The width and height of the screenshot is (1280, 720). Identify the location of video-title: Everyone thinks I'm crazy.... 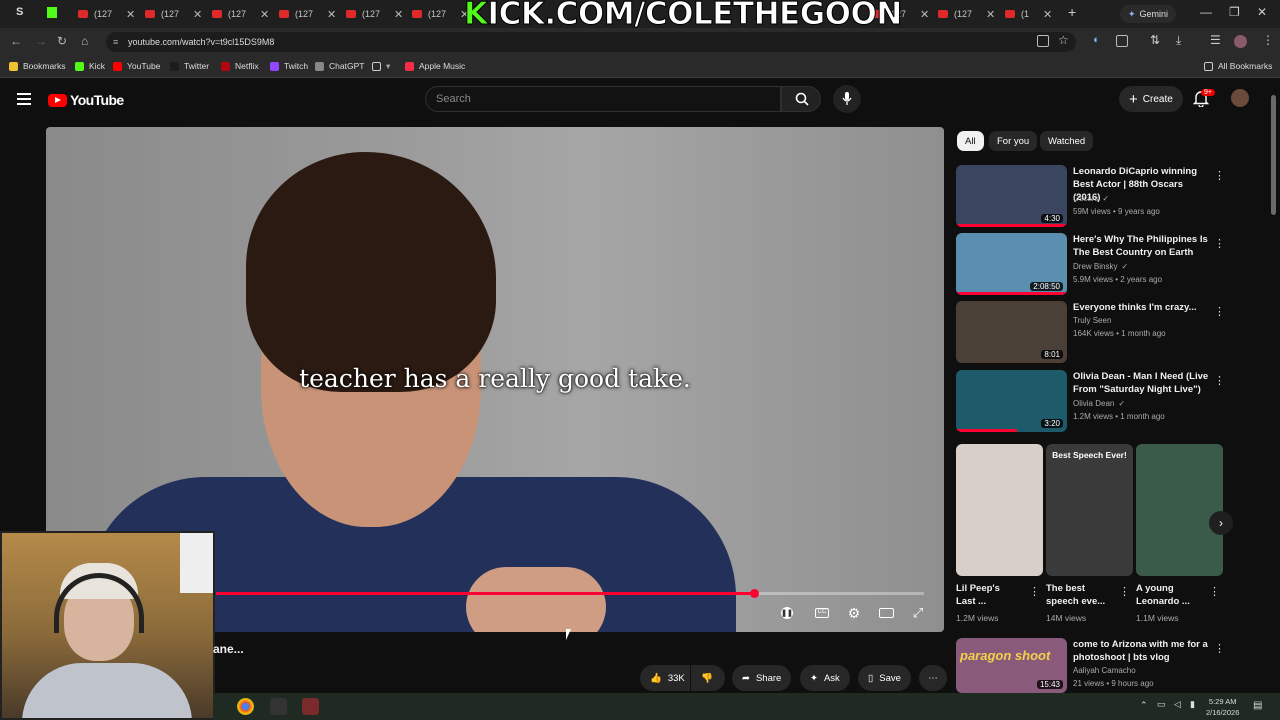
(1142, 307).